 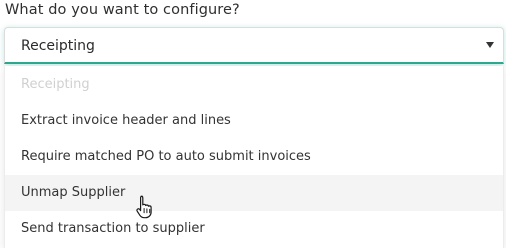 What do you see at coordinates (58, 46) in the screenshot?
I see `select-current-value: Receipting` at bounding box center [58, 46].